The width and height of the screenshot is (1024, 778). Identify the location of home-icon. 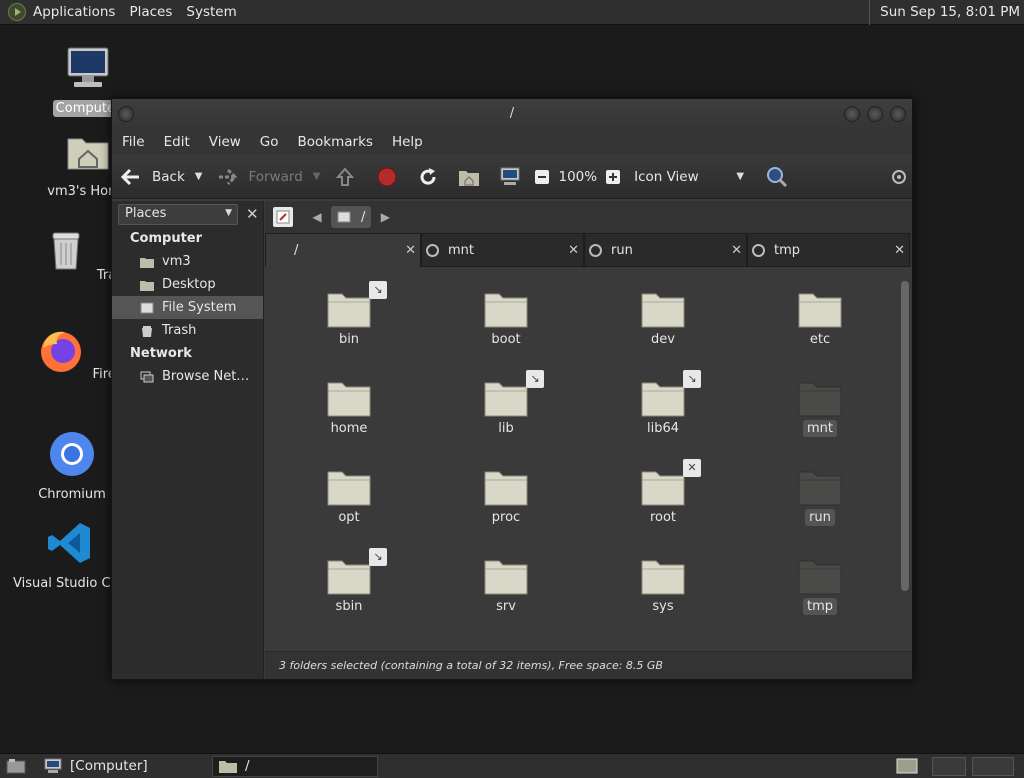
(469, 177).